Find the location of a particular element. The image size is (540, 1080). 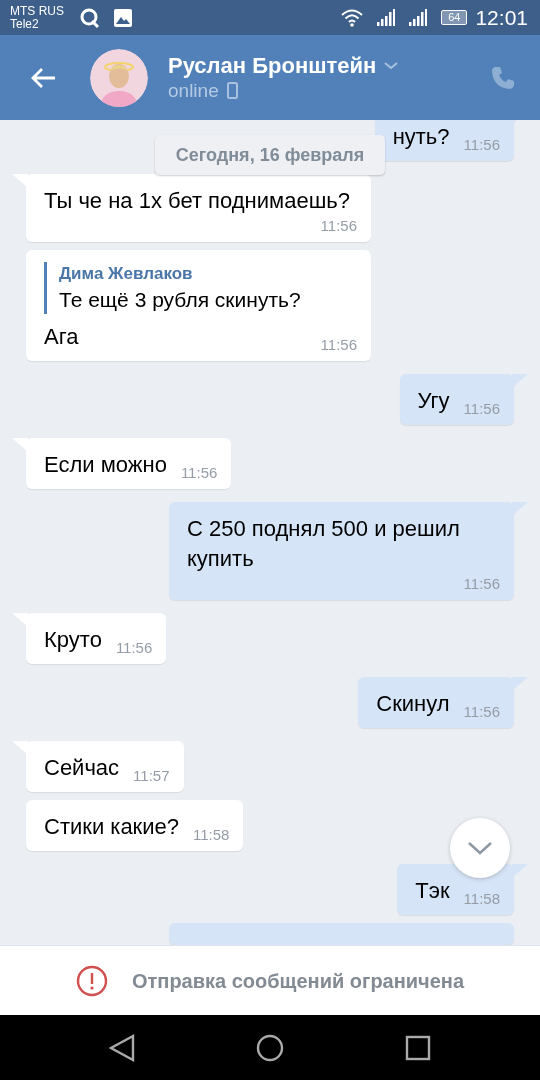

battery-level: 64 is located at coordinates (454, 17).